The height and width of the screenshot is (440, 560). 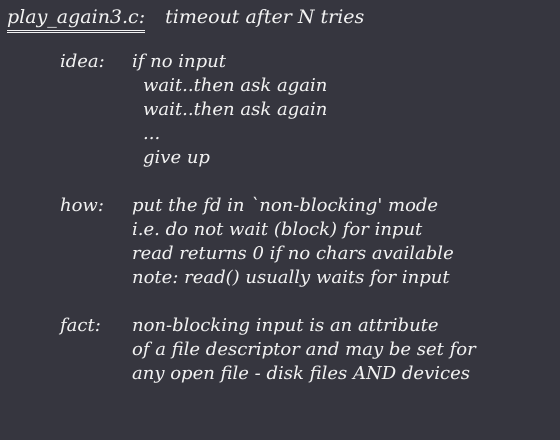 I want to click on idea-line: if no input, so click(x=179, y=61).